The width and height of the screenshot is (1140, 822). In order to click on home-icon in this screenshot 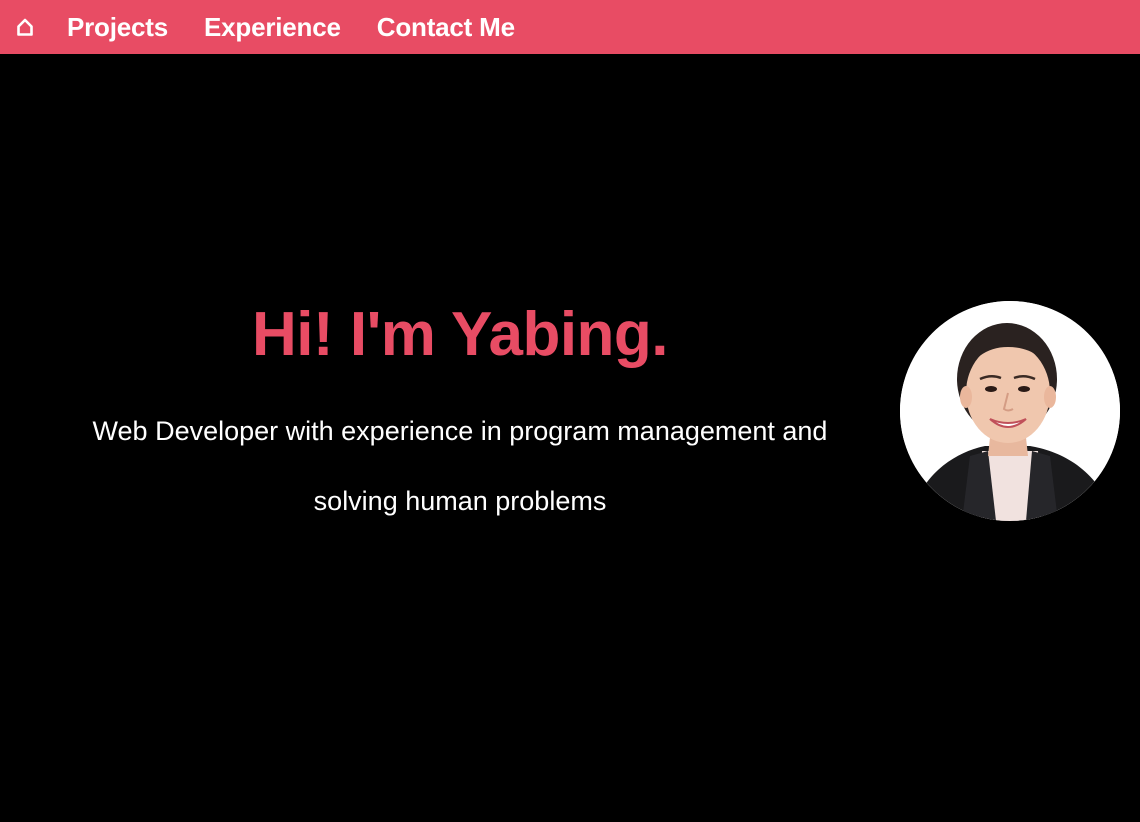, I will do `click(25, 27)`.